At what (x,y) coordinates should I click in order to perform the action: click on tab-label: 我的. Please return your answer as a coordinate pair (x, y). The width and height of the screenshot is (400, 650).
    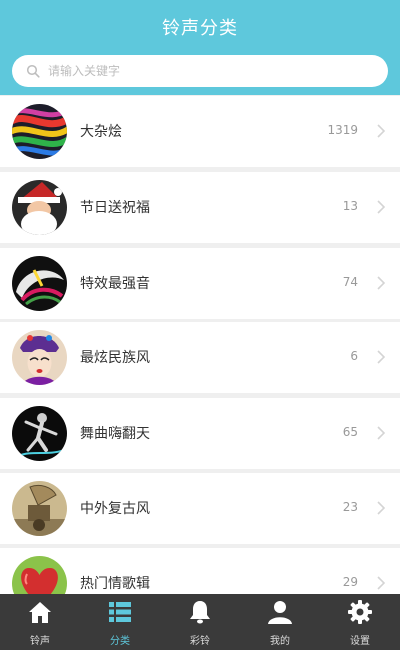
    Looking at the image, I should click on (280, 641).